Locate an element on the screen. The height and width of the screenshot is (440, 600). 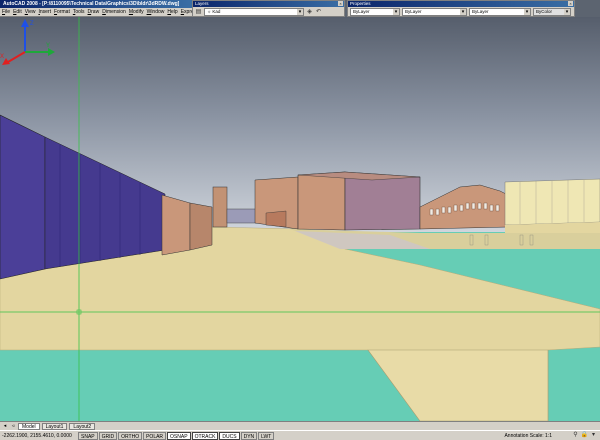
properties-toolbar-title: Properties is located at coordinates (360, 3).